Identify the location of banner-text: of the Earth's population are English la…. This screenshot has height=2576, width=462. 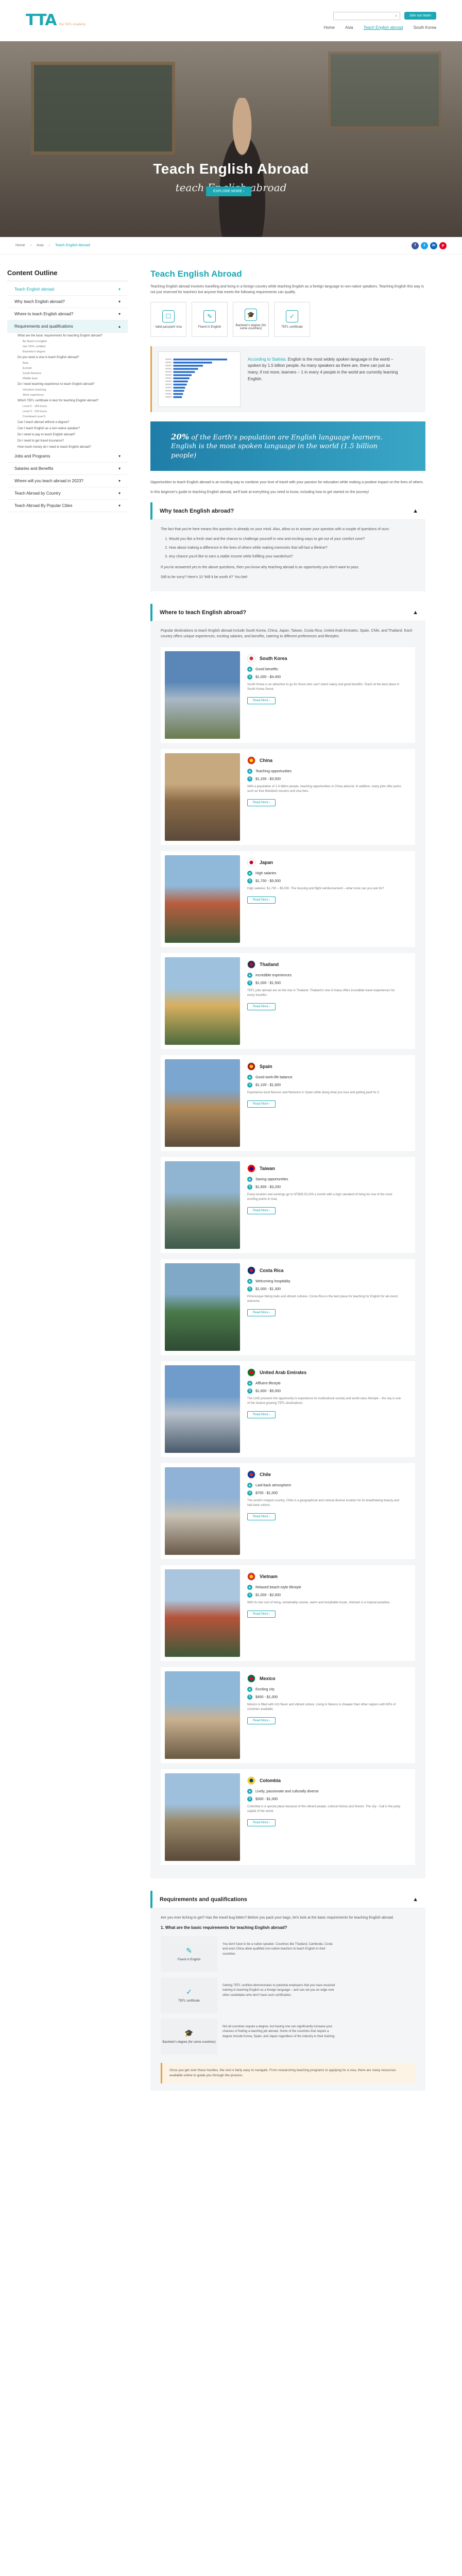
(277, 446).